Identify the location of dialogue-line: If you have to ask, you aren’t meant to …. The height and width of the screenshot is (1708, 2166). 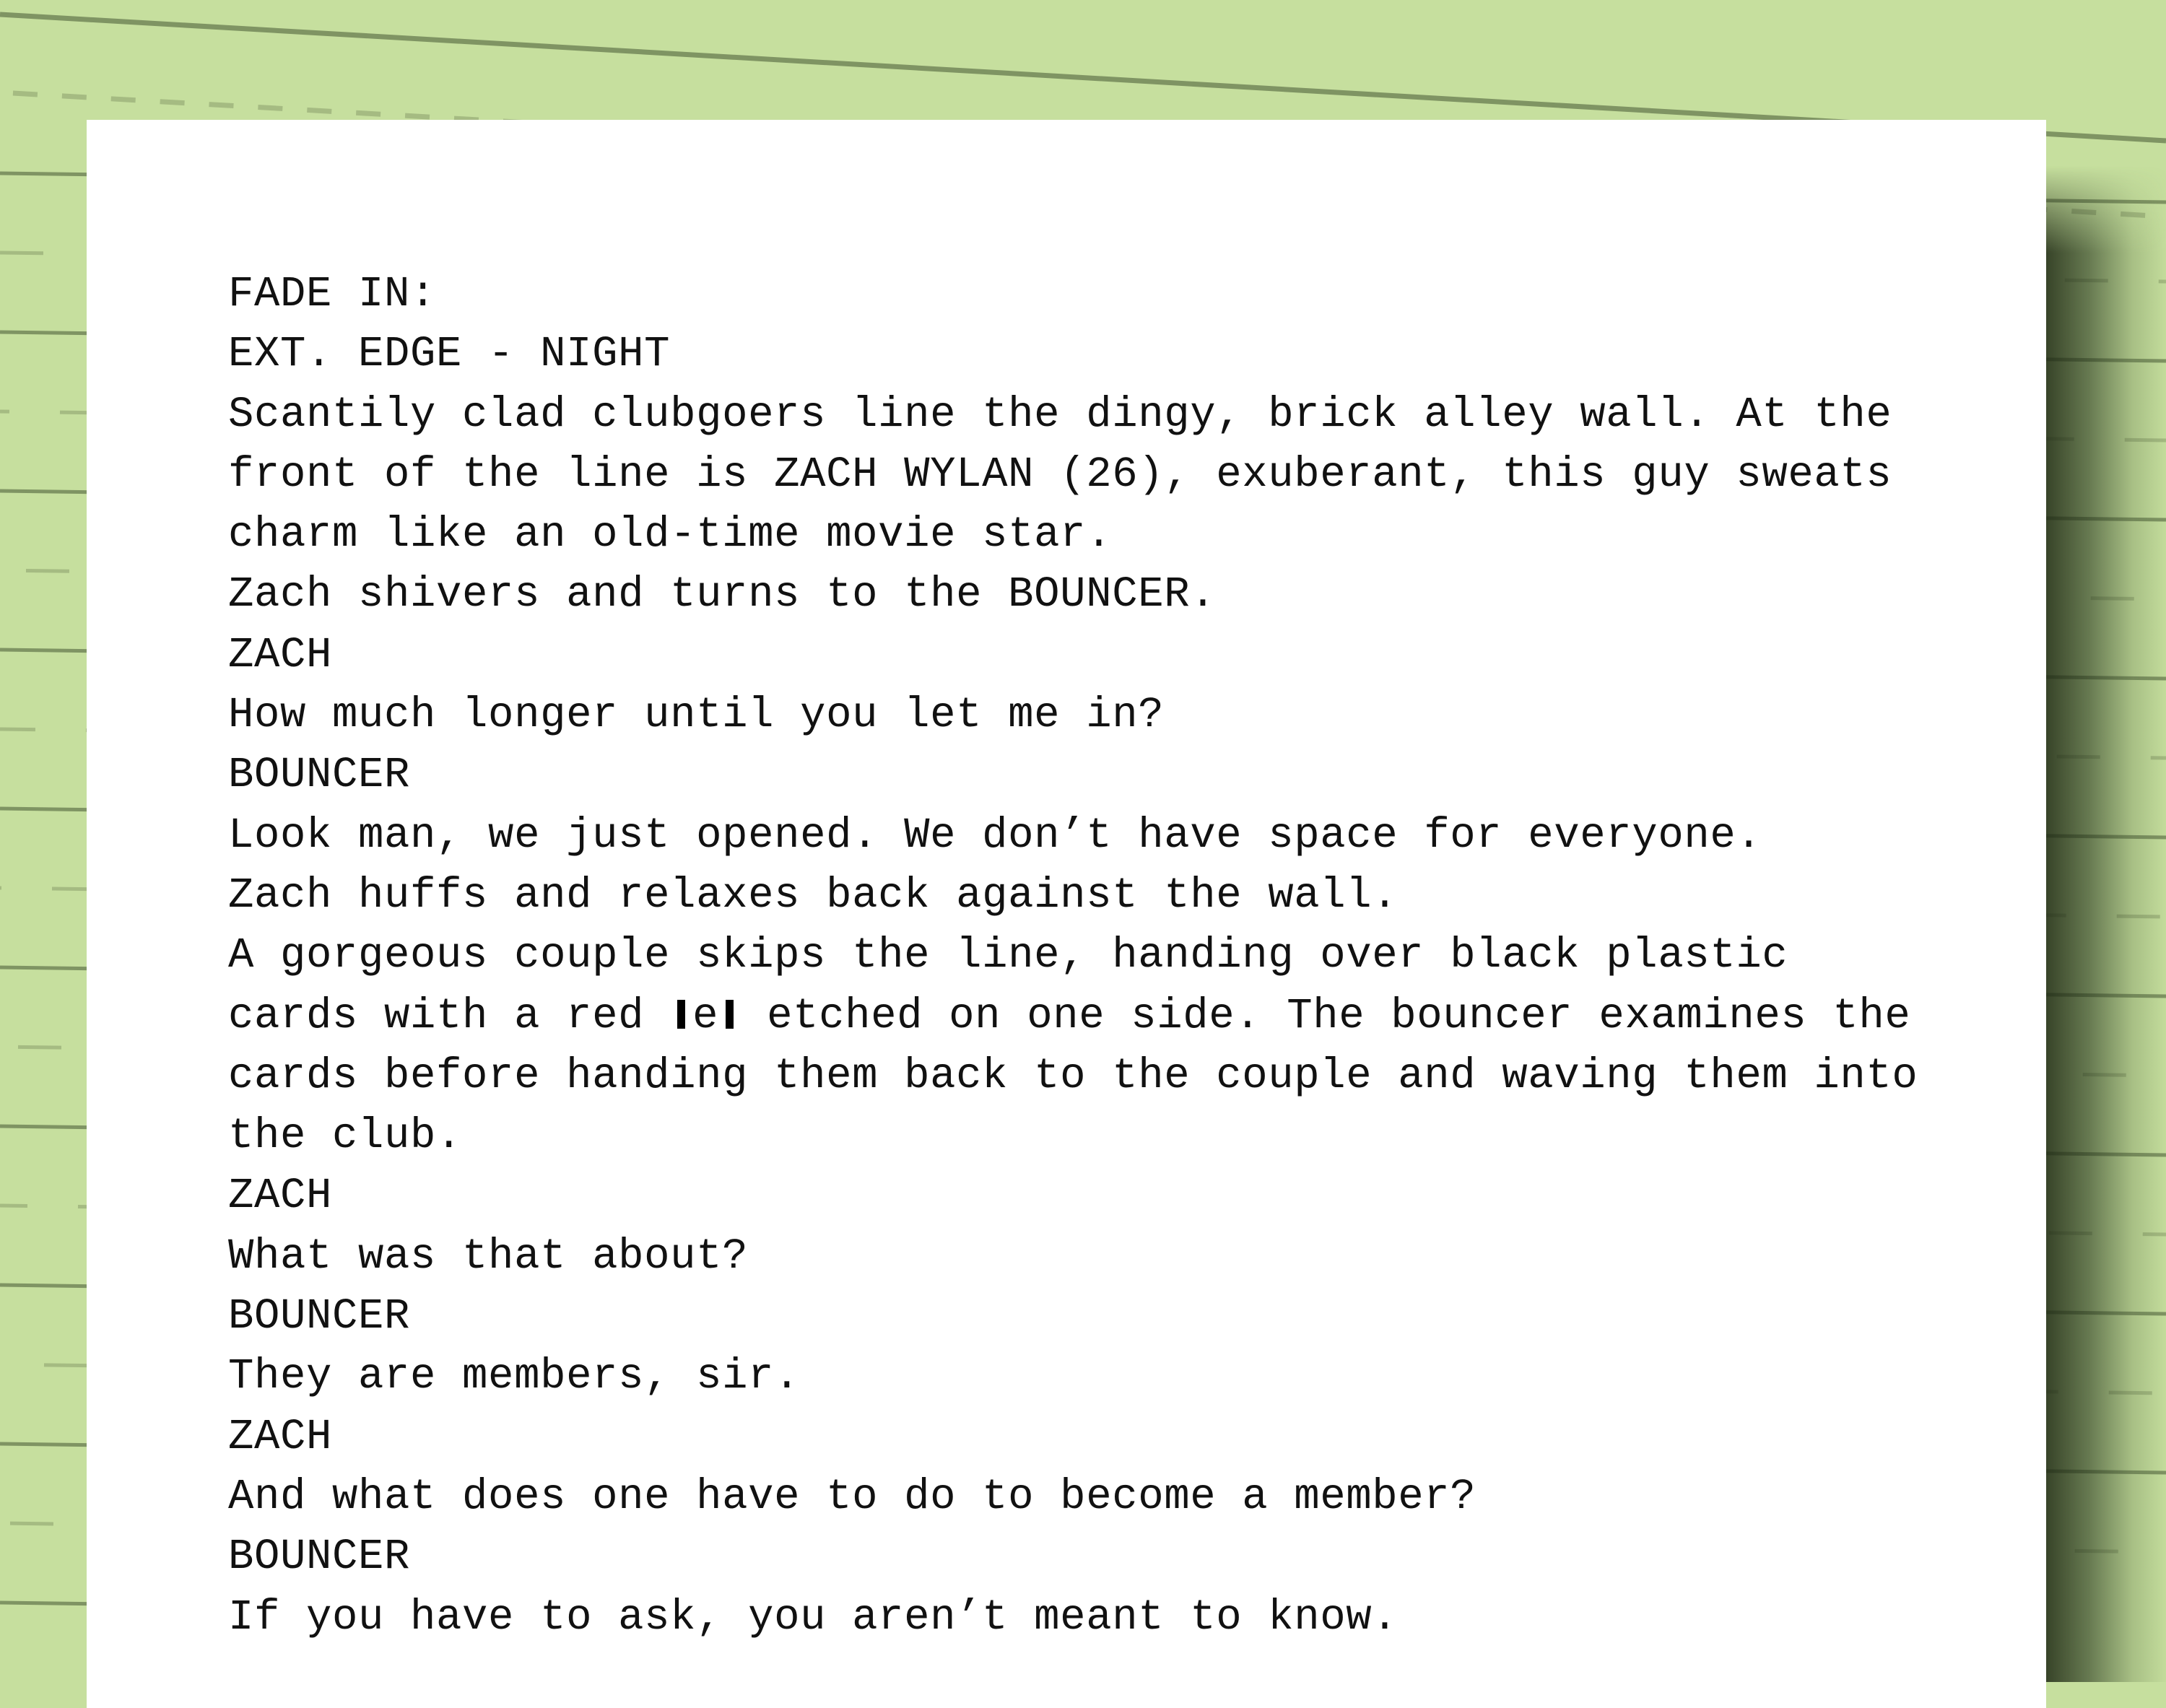
(814, 1617).